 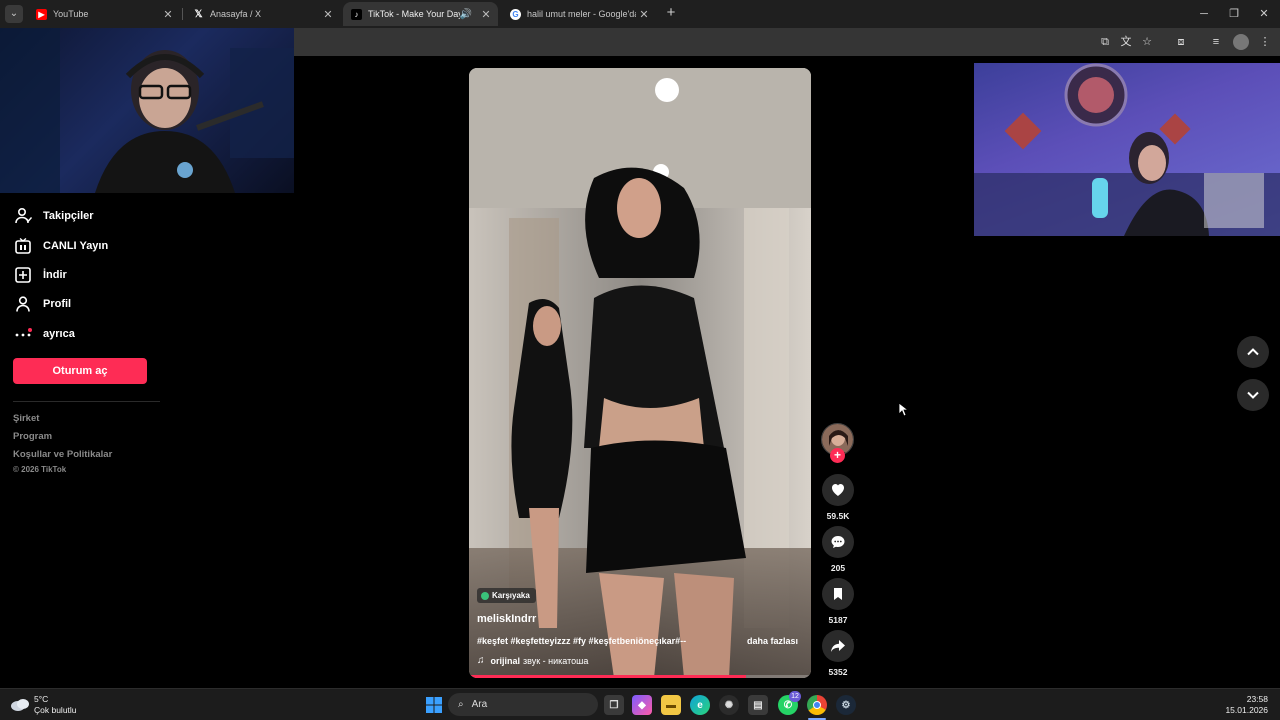 I want to click on sidebar-divider, so click(x=86, y=401).